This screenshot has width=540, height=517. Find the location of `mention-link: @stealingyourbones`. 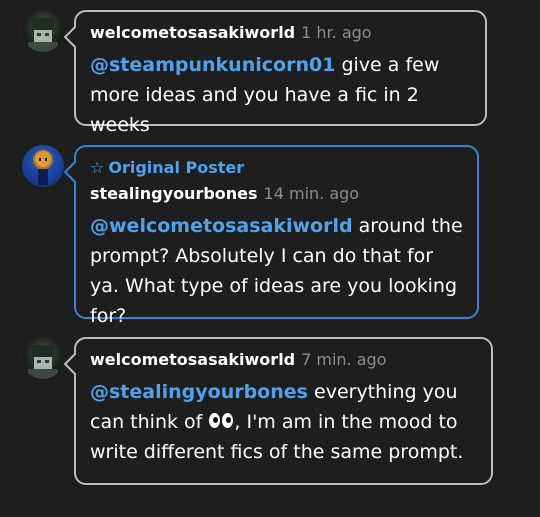

mention-link: @stealingyourbones is located at coordinates (199, 392).